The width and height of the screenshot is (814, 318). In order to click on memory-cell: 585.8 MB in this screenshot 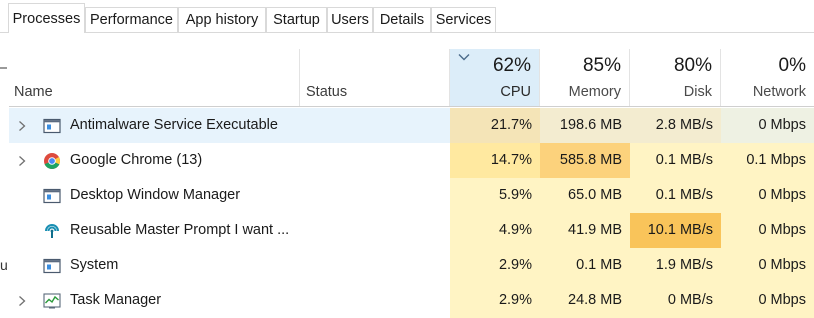, I will do `click(585, 160)`.